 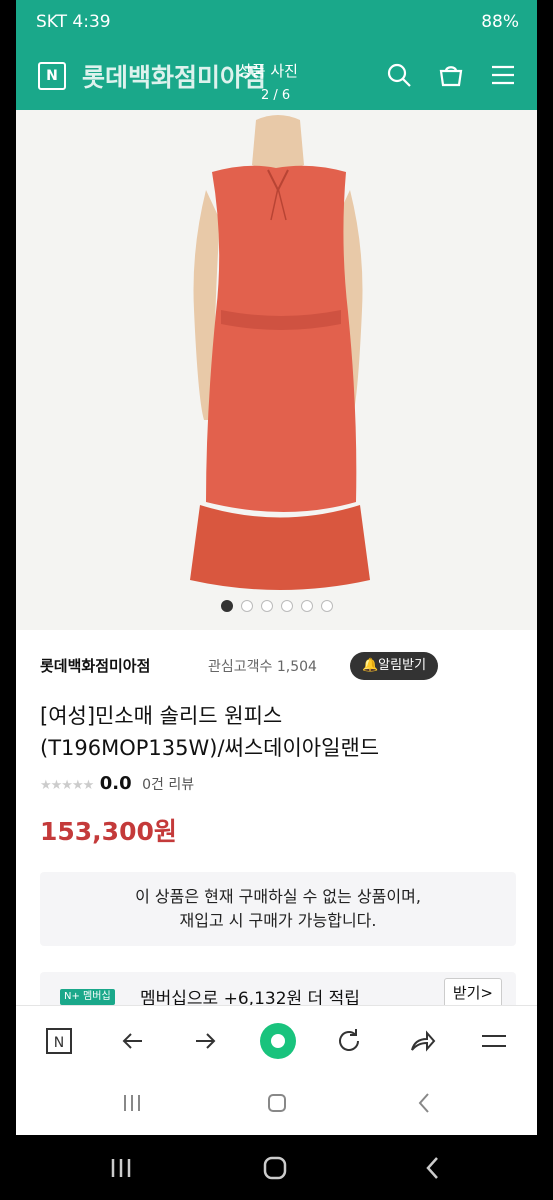 What do you see at coordinates (168, 785) in the screenshot?
I see `review-count: 0건 리뷰` at bounding box center [168, 785].